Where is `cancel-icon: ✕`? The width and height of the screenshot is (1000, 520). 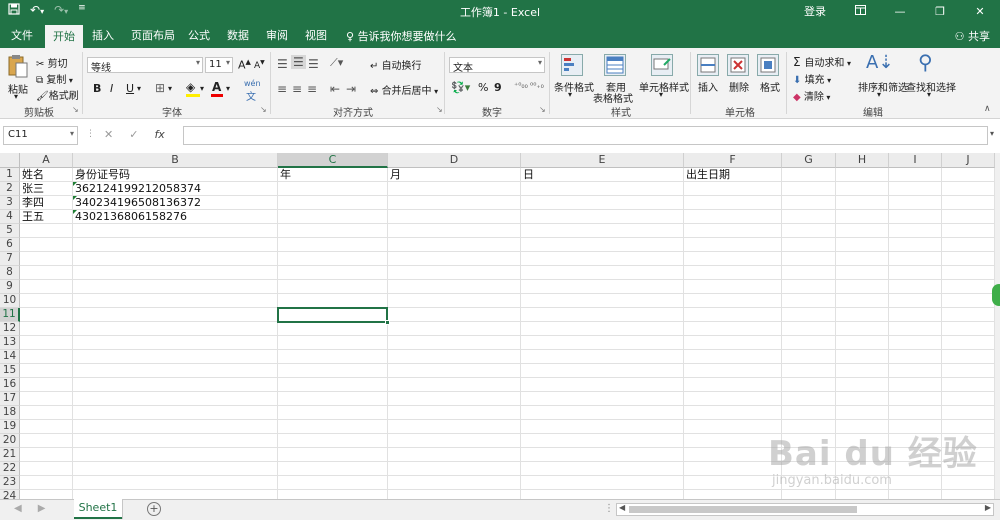 cancel-icon: ✕ is located at coordinates (108, 134).